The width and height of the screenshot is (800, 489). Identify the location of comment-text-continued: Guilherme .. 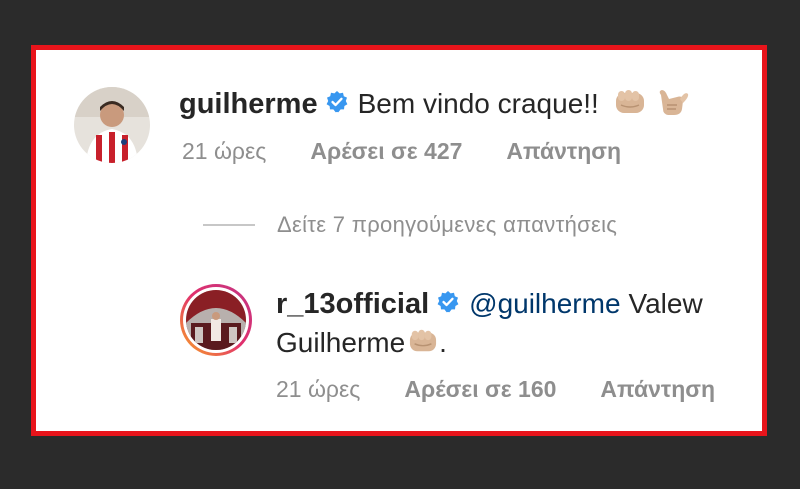
(361, 343).